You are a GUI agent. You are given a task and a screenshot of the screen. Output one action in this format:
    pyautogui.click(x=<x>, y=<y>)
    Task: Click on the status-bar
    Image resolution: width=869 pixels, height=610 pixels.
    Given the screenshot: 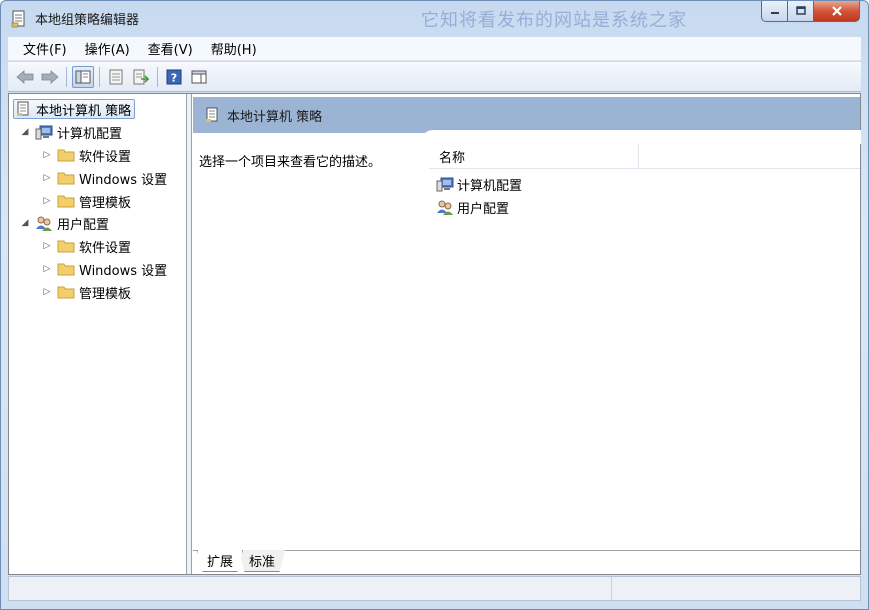 What is the action you would take?
    pyautogui.click(x=434, y=588)
    